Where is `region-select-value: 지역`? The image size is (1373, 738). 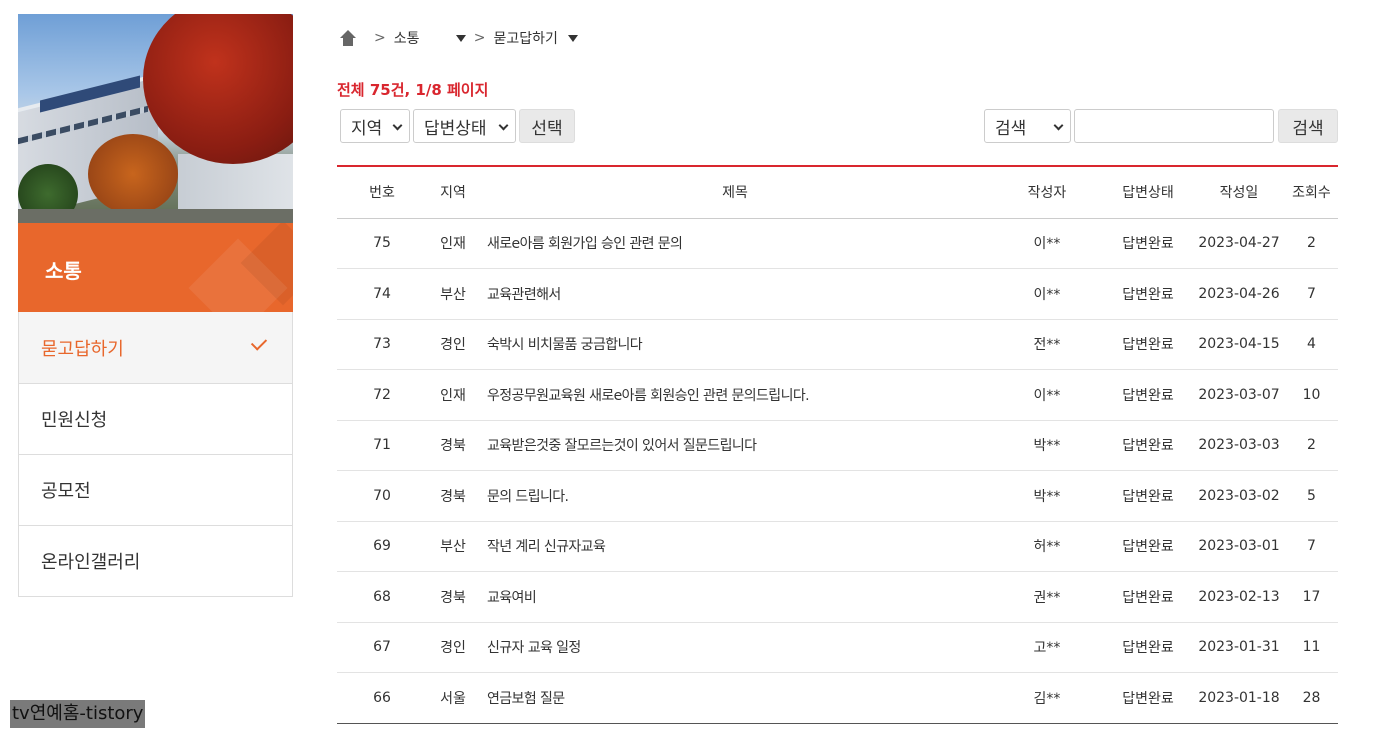
region-select-value: 지역 is located at coordinates (367, 128).